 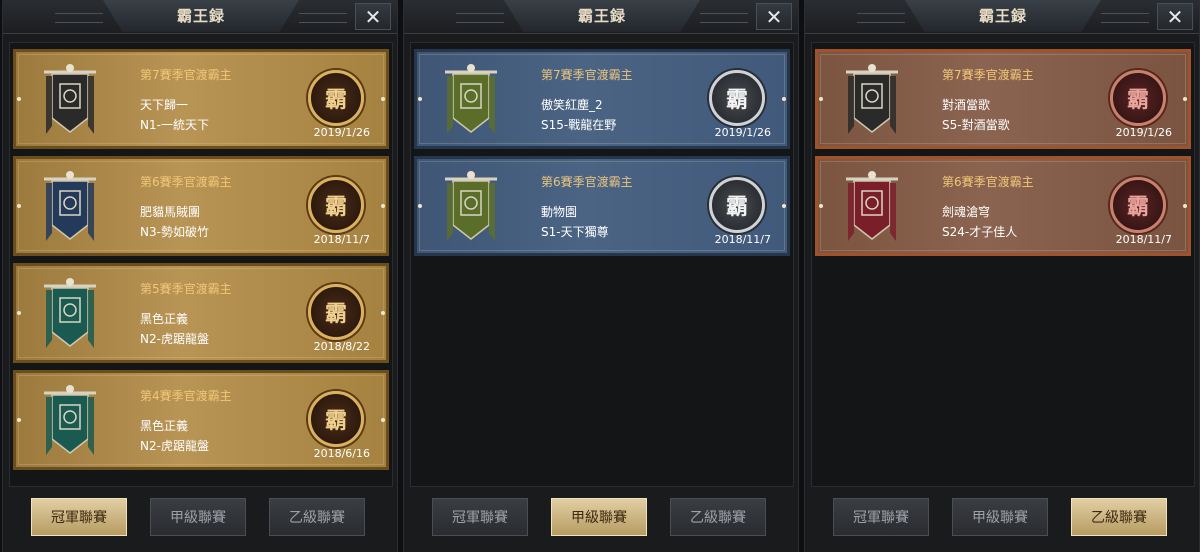 I want to click on guild-name: 動物園, so click(x=559, y=212).